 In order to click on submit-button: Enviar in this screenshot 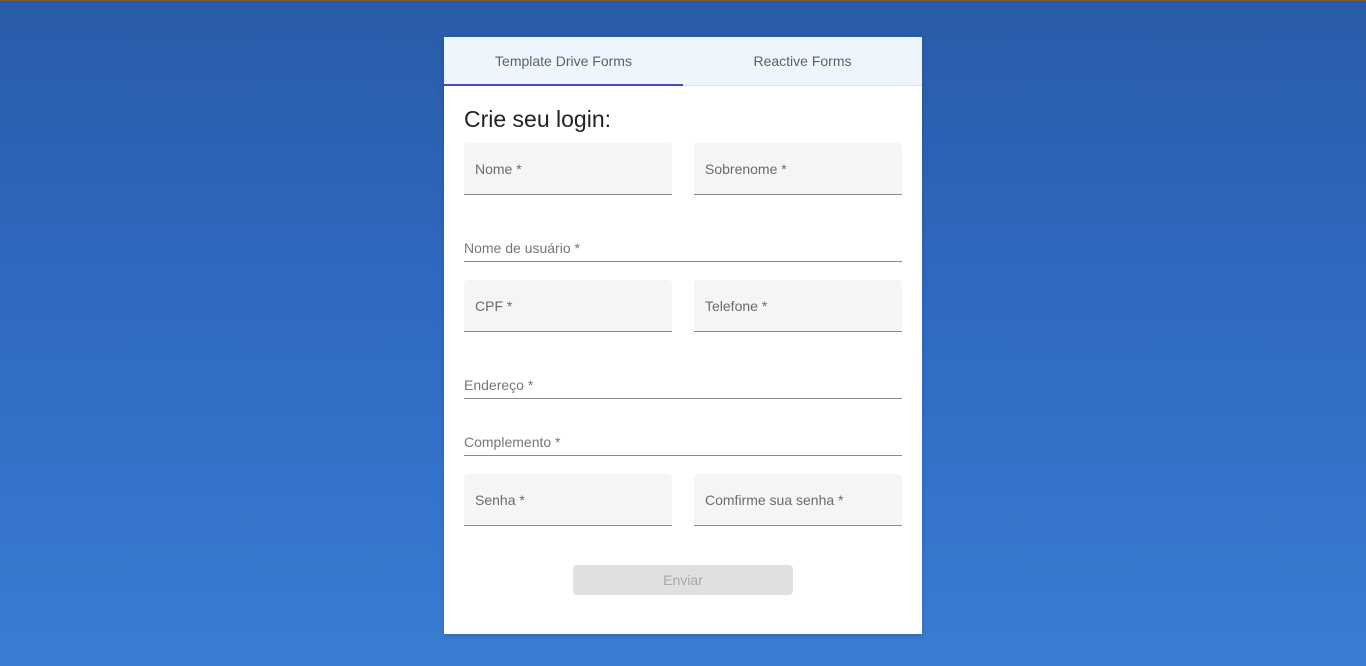, I will do `click(683, 580)`.